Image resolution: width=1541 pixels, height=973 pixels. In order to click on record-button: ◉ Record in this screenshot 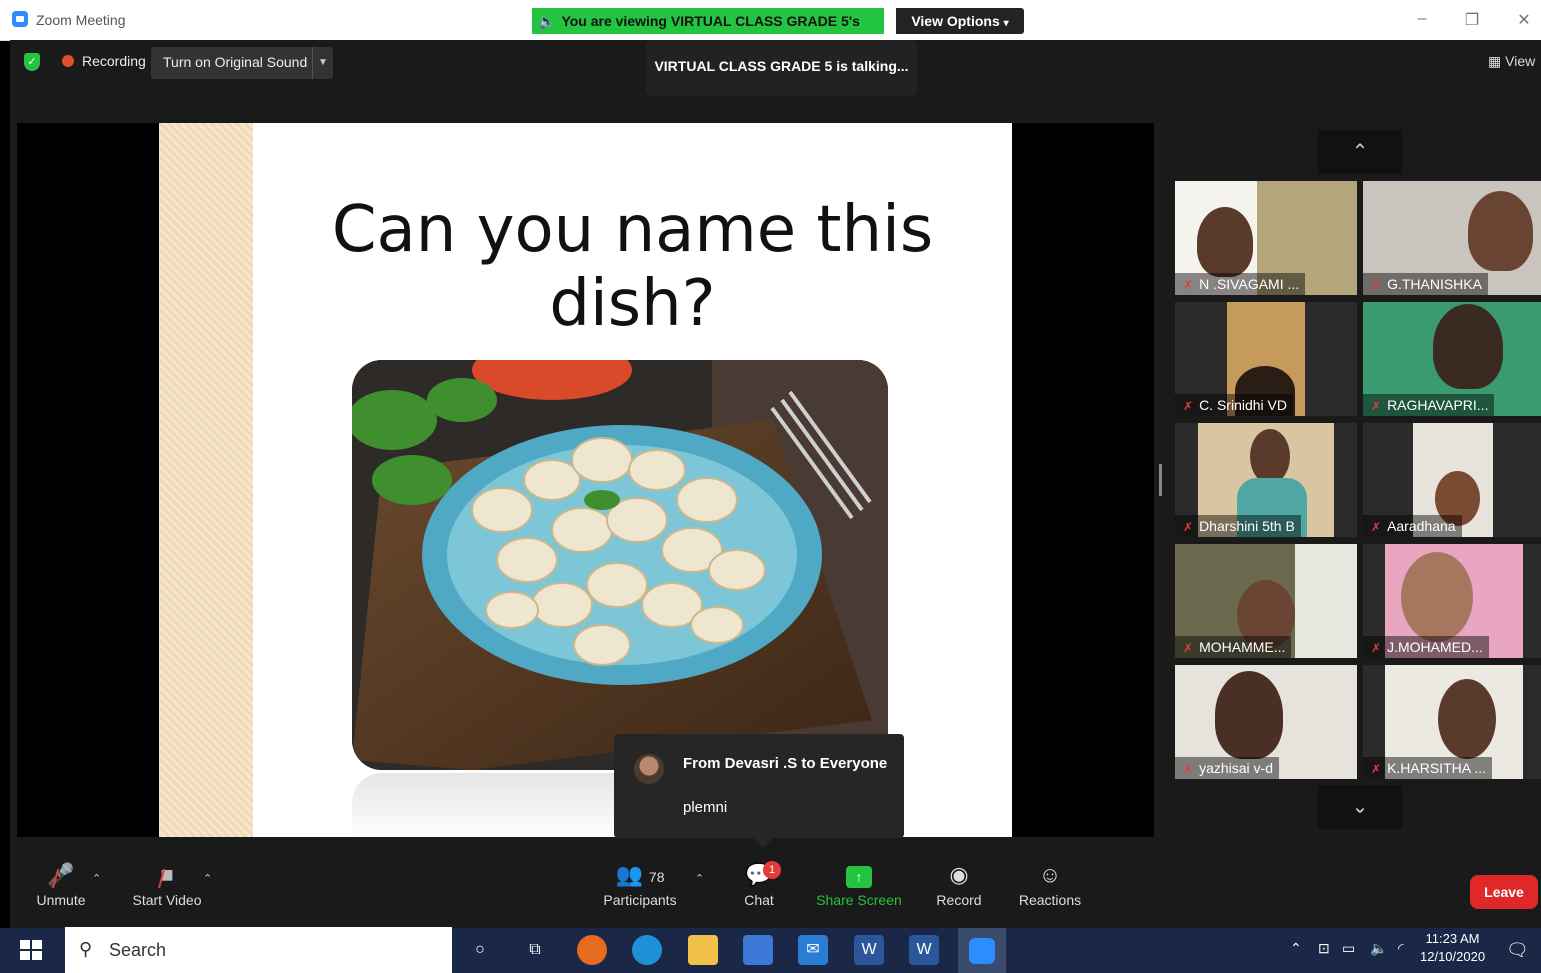, I will do `click(959, 883)`.